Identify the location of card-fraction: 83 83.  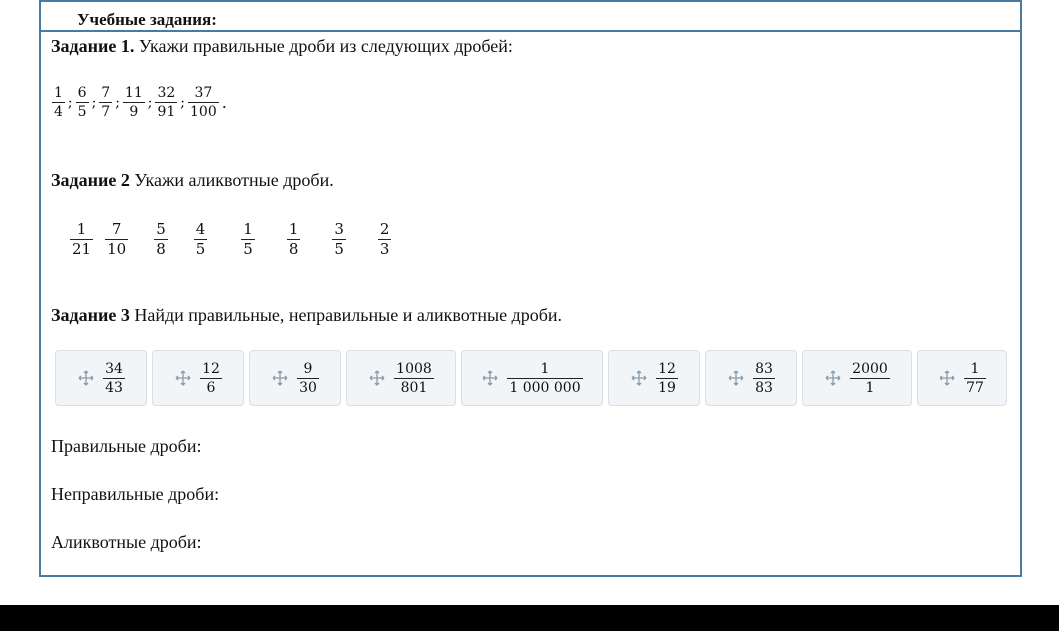
(764, 378).